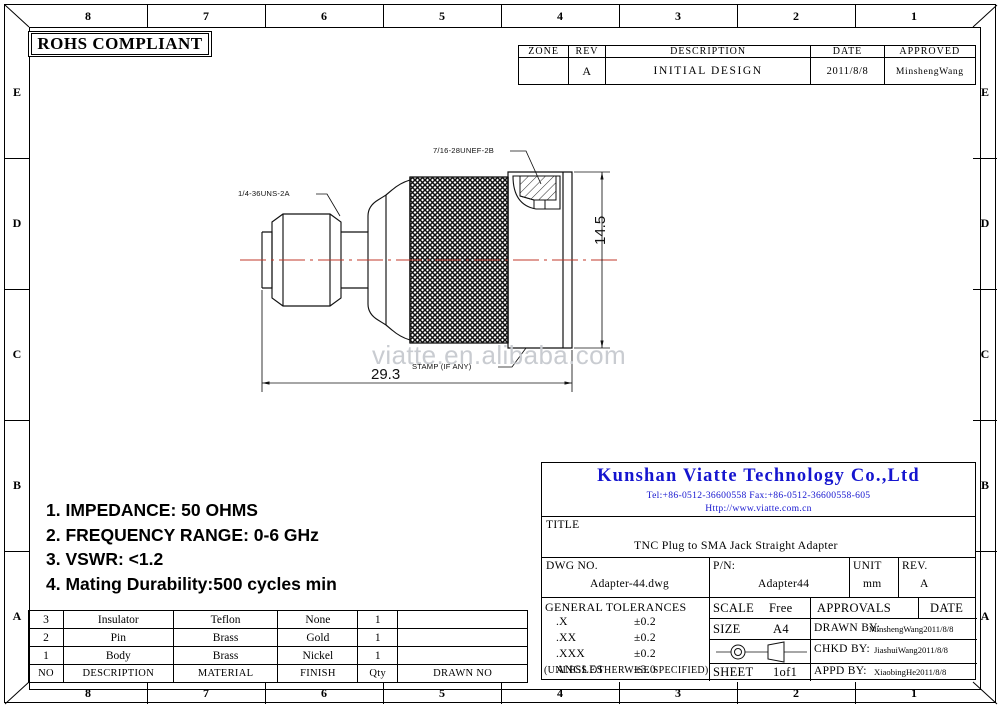 The height and width of the screenshot is (707, 1000). What do you see at coordinates (499, 355) in the screenshot?
I see `watermark: viatte.en.alibaba.com` at bounding box center [499, 355].